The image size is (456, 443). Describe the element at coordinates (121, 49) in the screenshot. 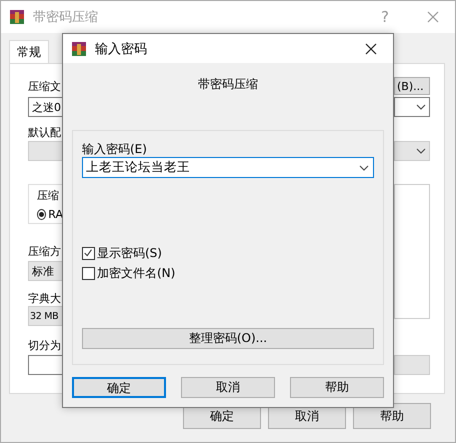

I see `dialog-title: 输入密码` at that location.